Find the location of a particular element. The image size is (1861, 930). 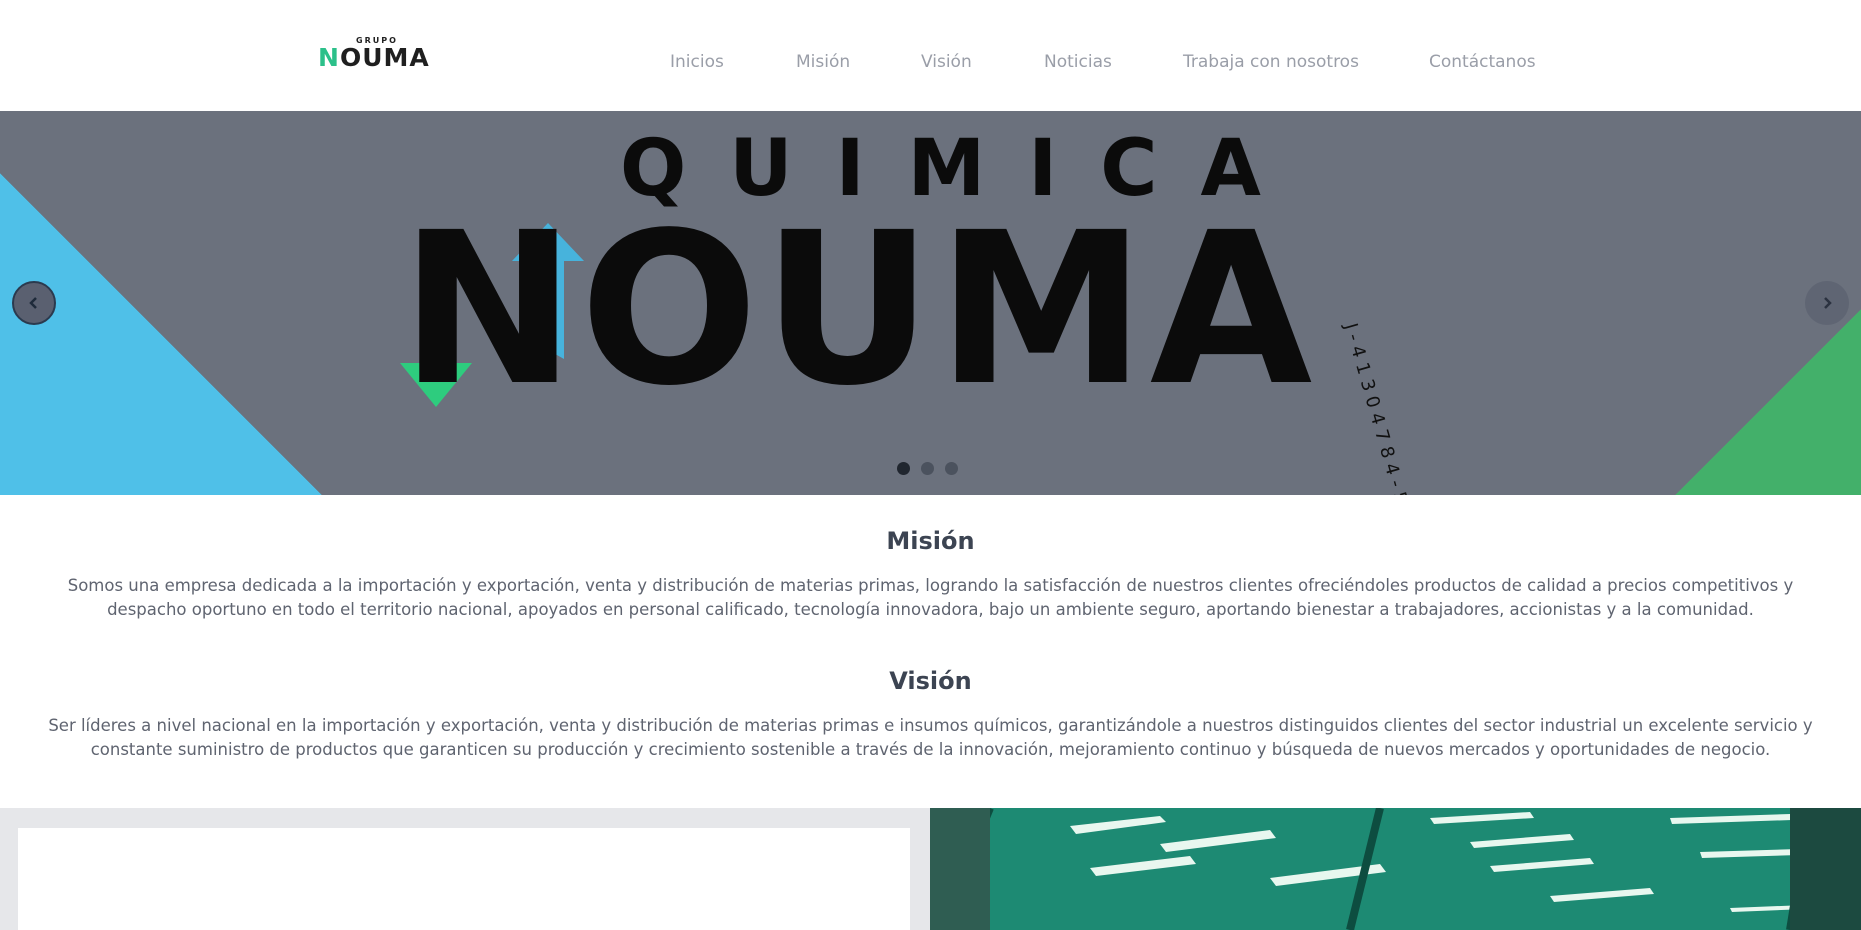

chevron-right-icon is located at coordinates (1828, 303).